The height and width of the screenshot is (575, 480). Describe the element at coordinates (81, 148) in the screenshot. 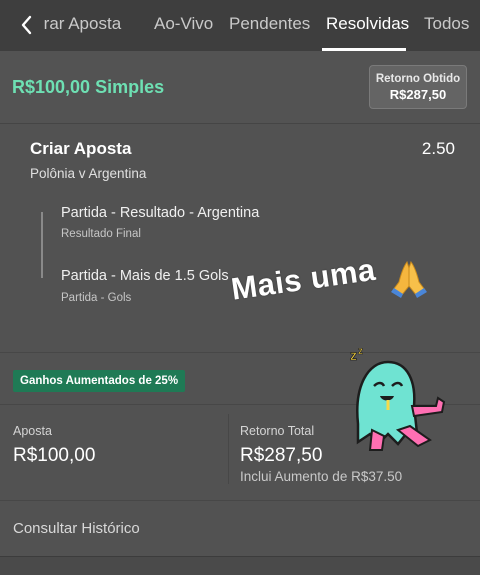

I see `selection-title: Criar Aposta` at that location.